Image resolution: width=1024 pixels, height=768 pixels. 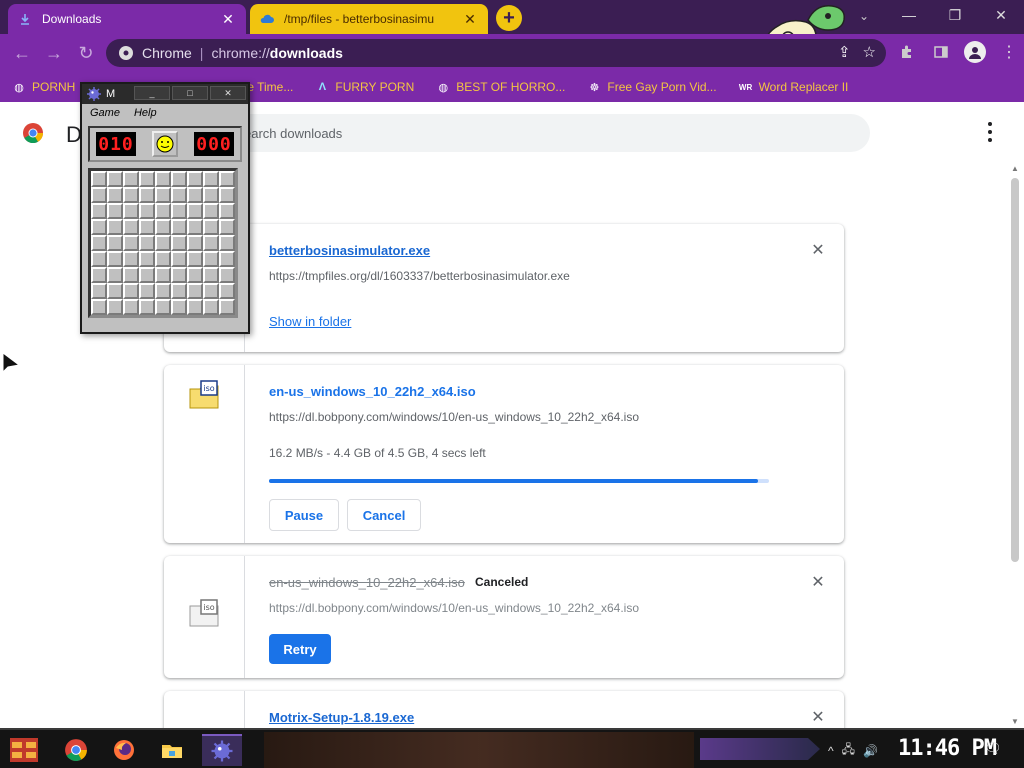 What do you see at coordinates (1015, 370) in the screenshot?
I see `scroll-thumb` at bounding box center [1015, 370].